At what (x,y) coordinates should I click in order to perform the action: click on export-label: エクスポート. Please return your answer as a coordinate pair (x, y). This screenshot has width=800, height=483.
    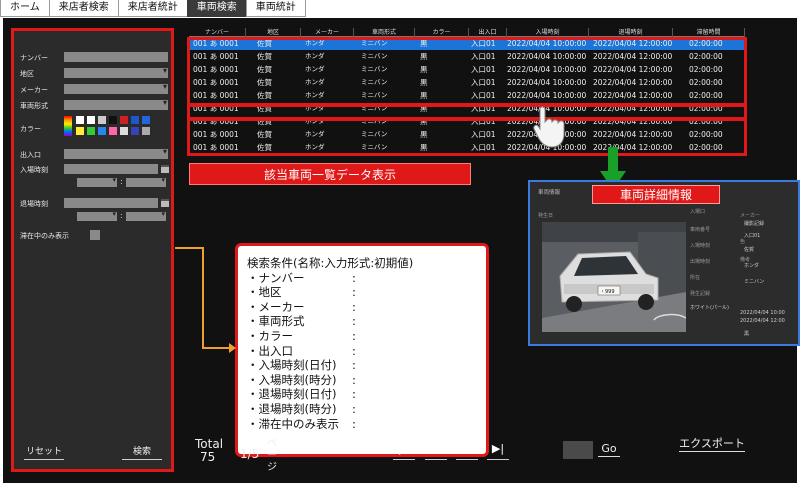
    Looking at the image, I should click on (712, 443).